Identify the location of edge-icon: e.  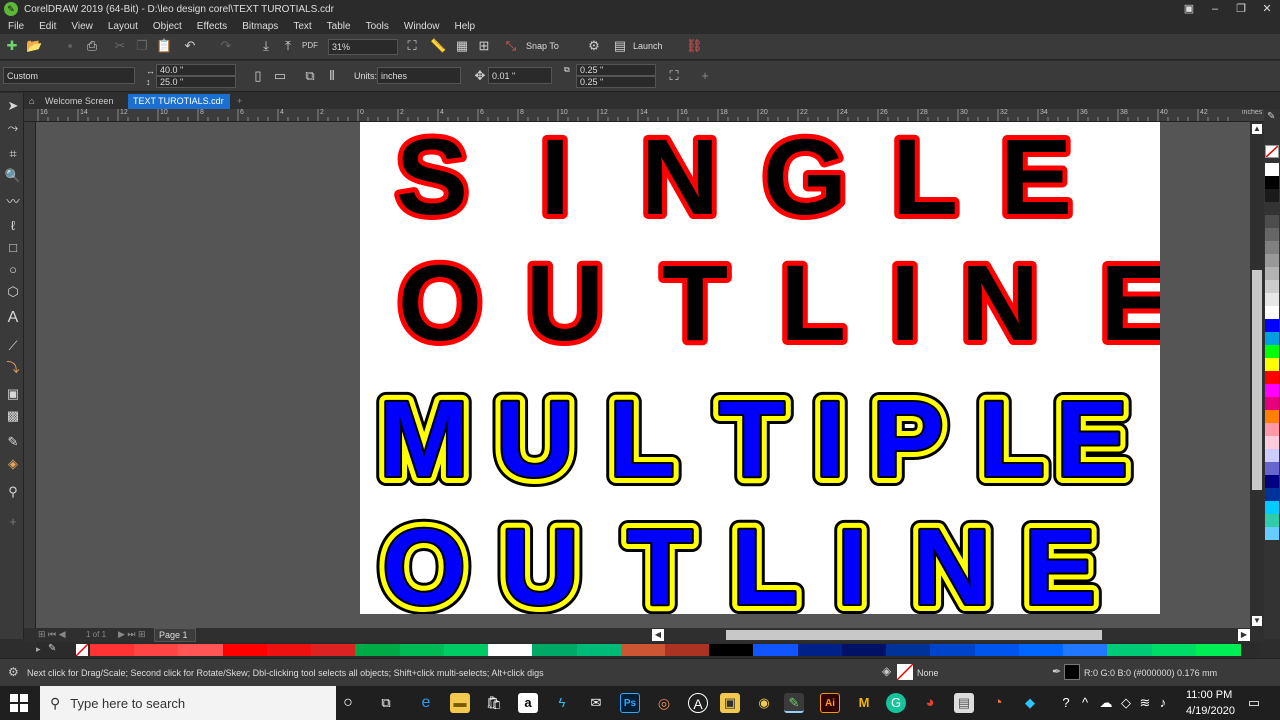
(426, 703).